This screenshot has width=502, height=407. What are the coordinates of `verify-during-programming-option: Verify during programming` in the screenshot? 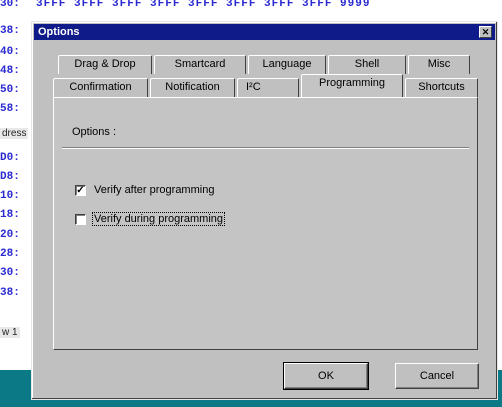 It's located at (150, 219).